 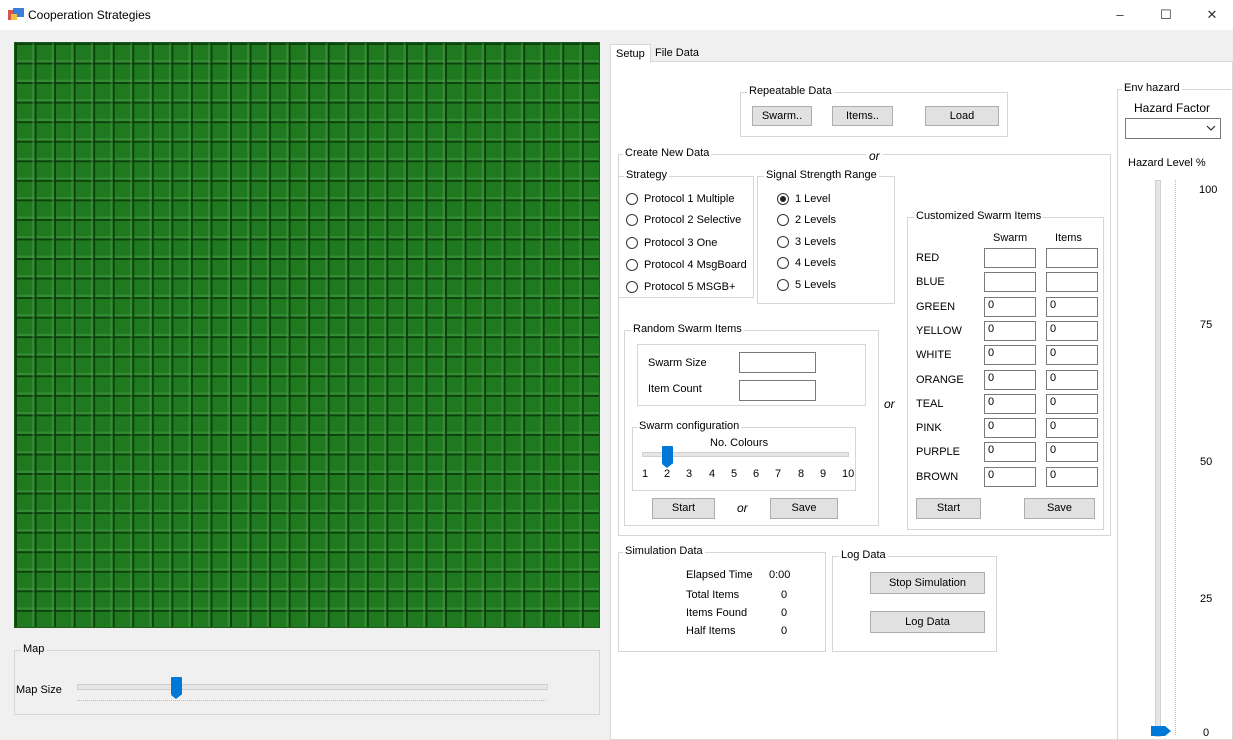 What do you see at coordinates (783, 199) in the screenshot?
I see `signal-1-level-radio` at bounding box center [783, 199].